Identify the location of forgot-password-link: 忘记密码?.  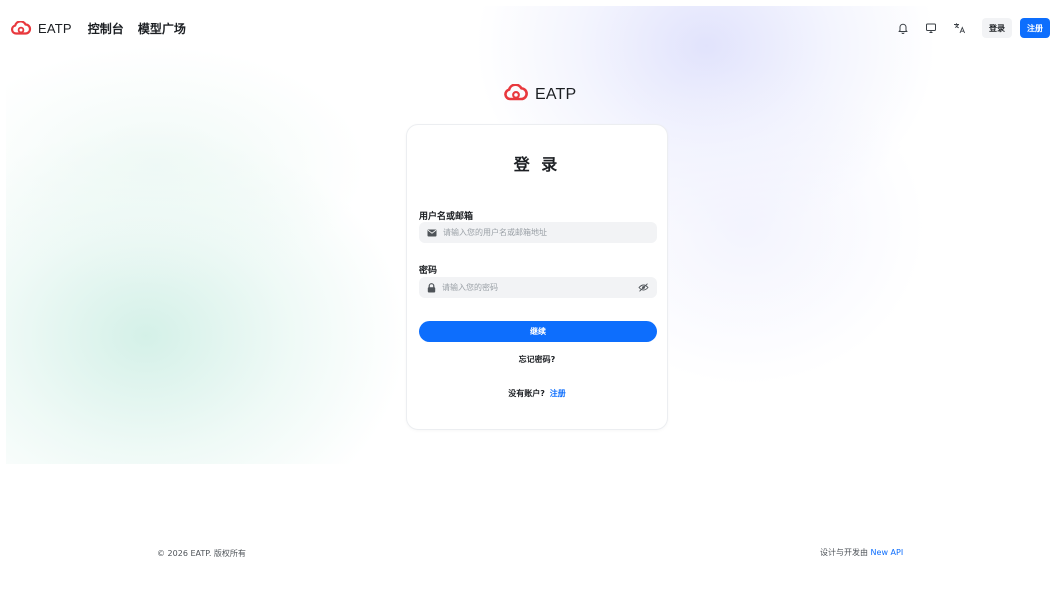
(537, 359).